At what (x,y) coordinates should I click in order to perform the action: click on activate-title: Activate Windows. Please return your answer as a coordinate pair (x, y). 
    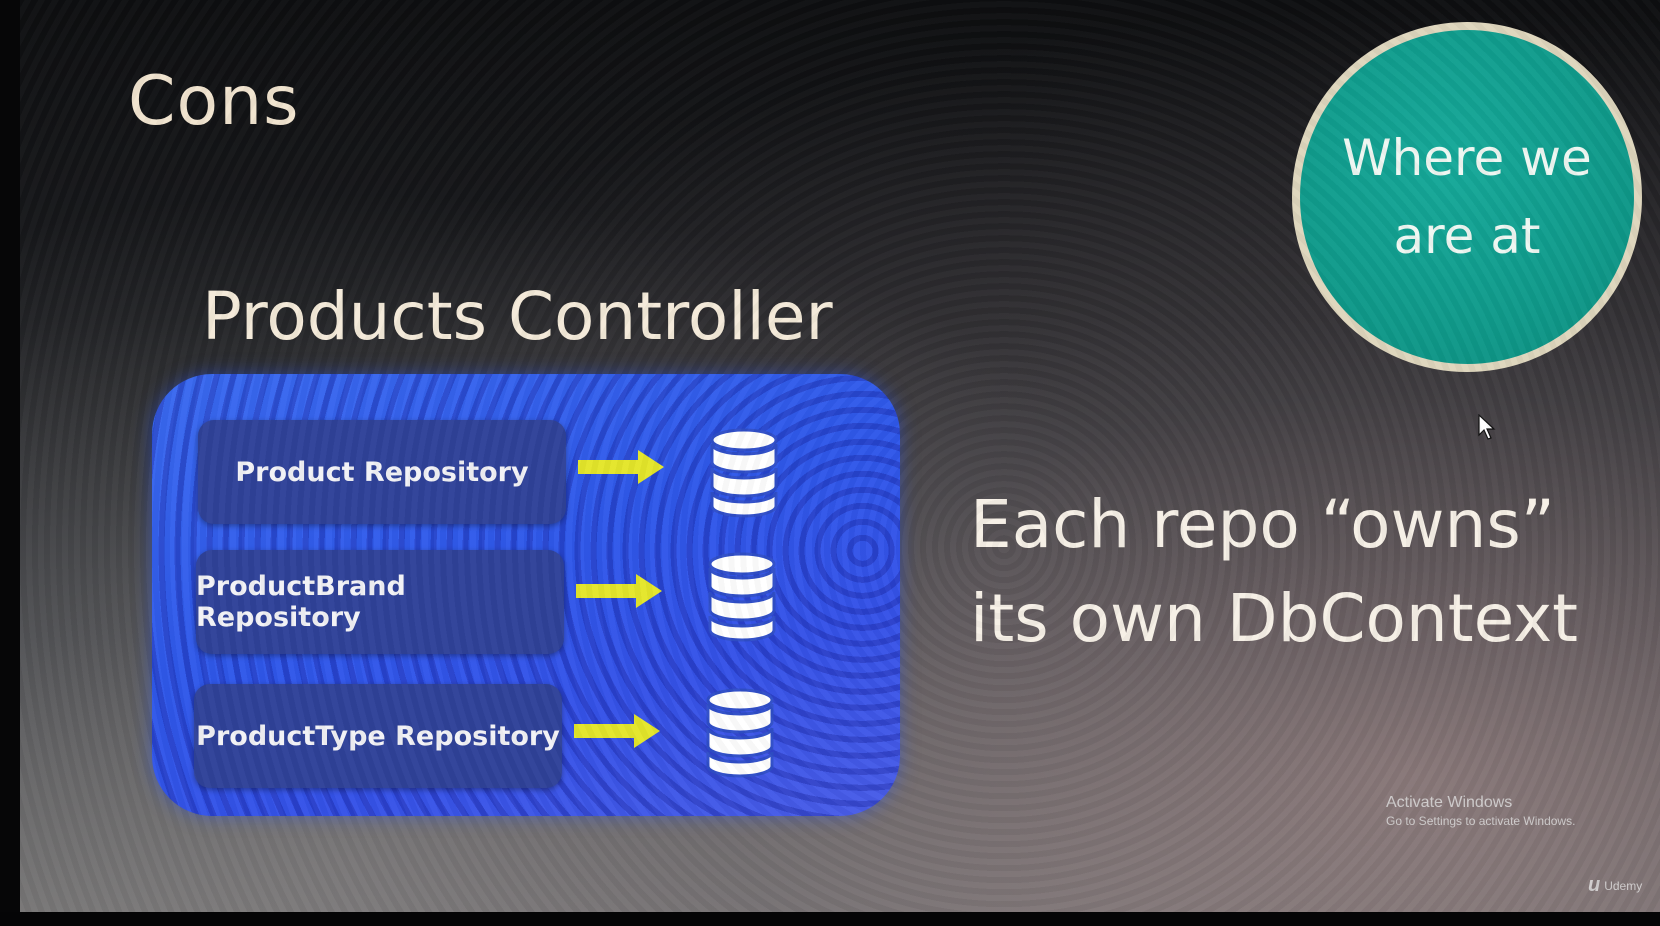
    Looking at the image, I should click on (1449, 802).